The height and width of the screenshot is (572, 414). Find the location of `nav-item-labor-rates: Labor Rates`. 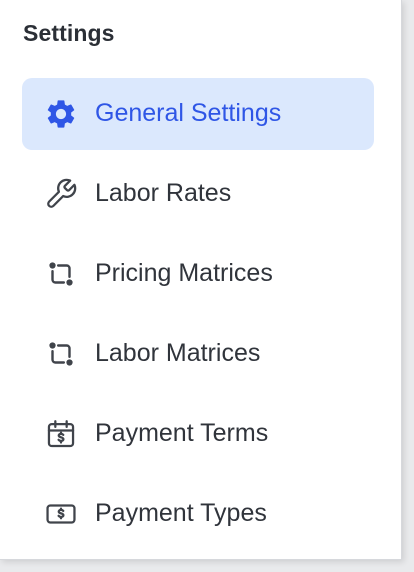

nav-item-labor-rates: Labor Rates is located at coordinates (198, 194).